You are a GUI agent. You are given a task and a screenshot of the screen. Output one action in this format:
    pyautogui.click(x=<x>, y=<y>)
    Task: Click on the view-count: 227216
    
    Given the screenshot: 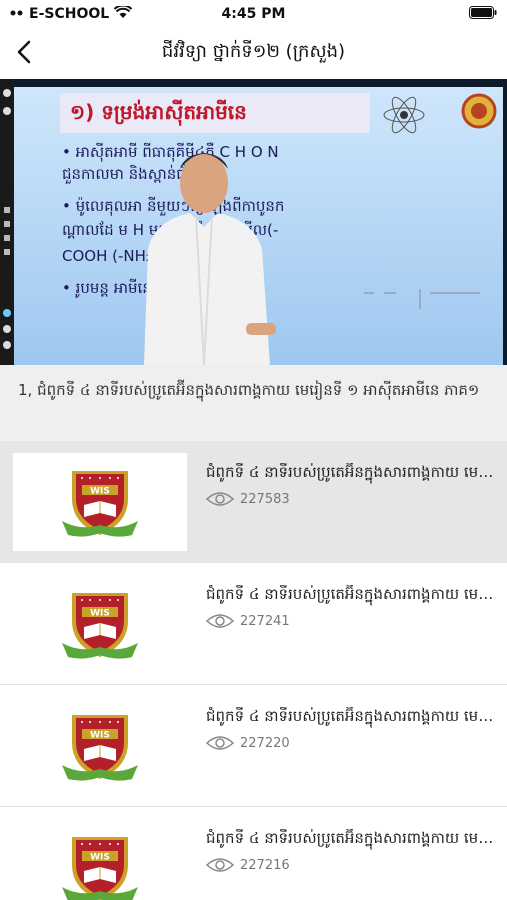 What is the action you would take?
    pyautogui.click(x=265, y=865)
    